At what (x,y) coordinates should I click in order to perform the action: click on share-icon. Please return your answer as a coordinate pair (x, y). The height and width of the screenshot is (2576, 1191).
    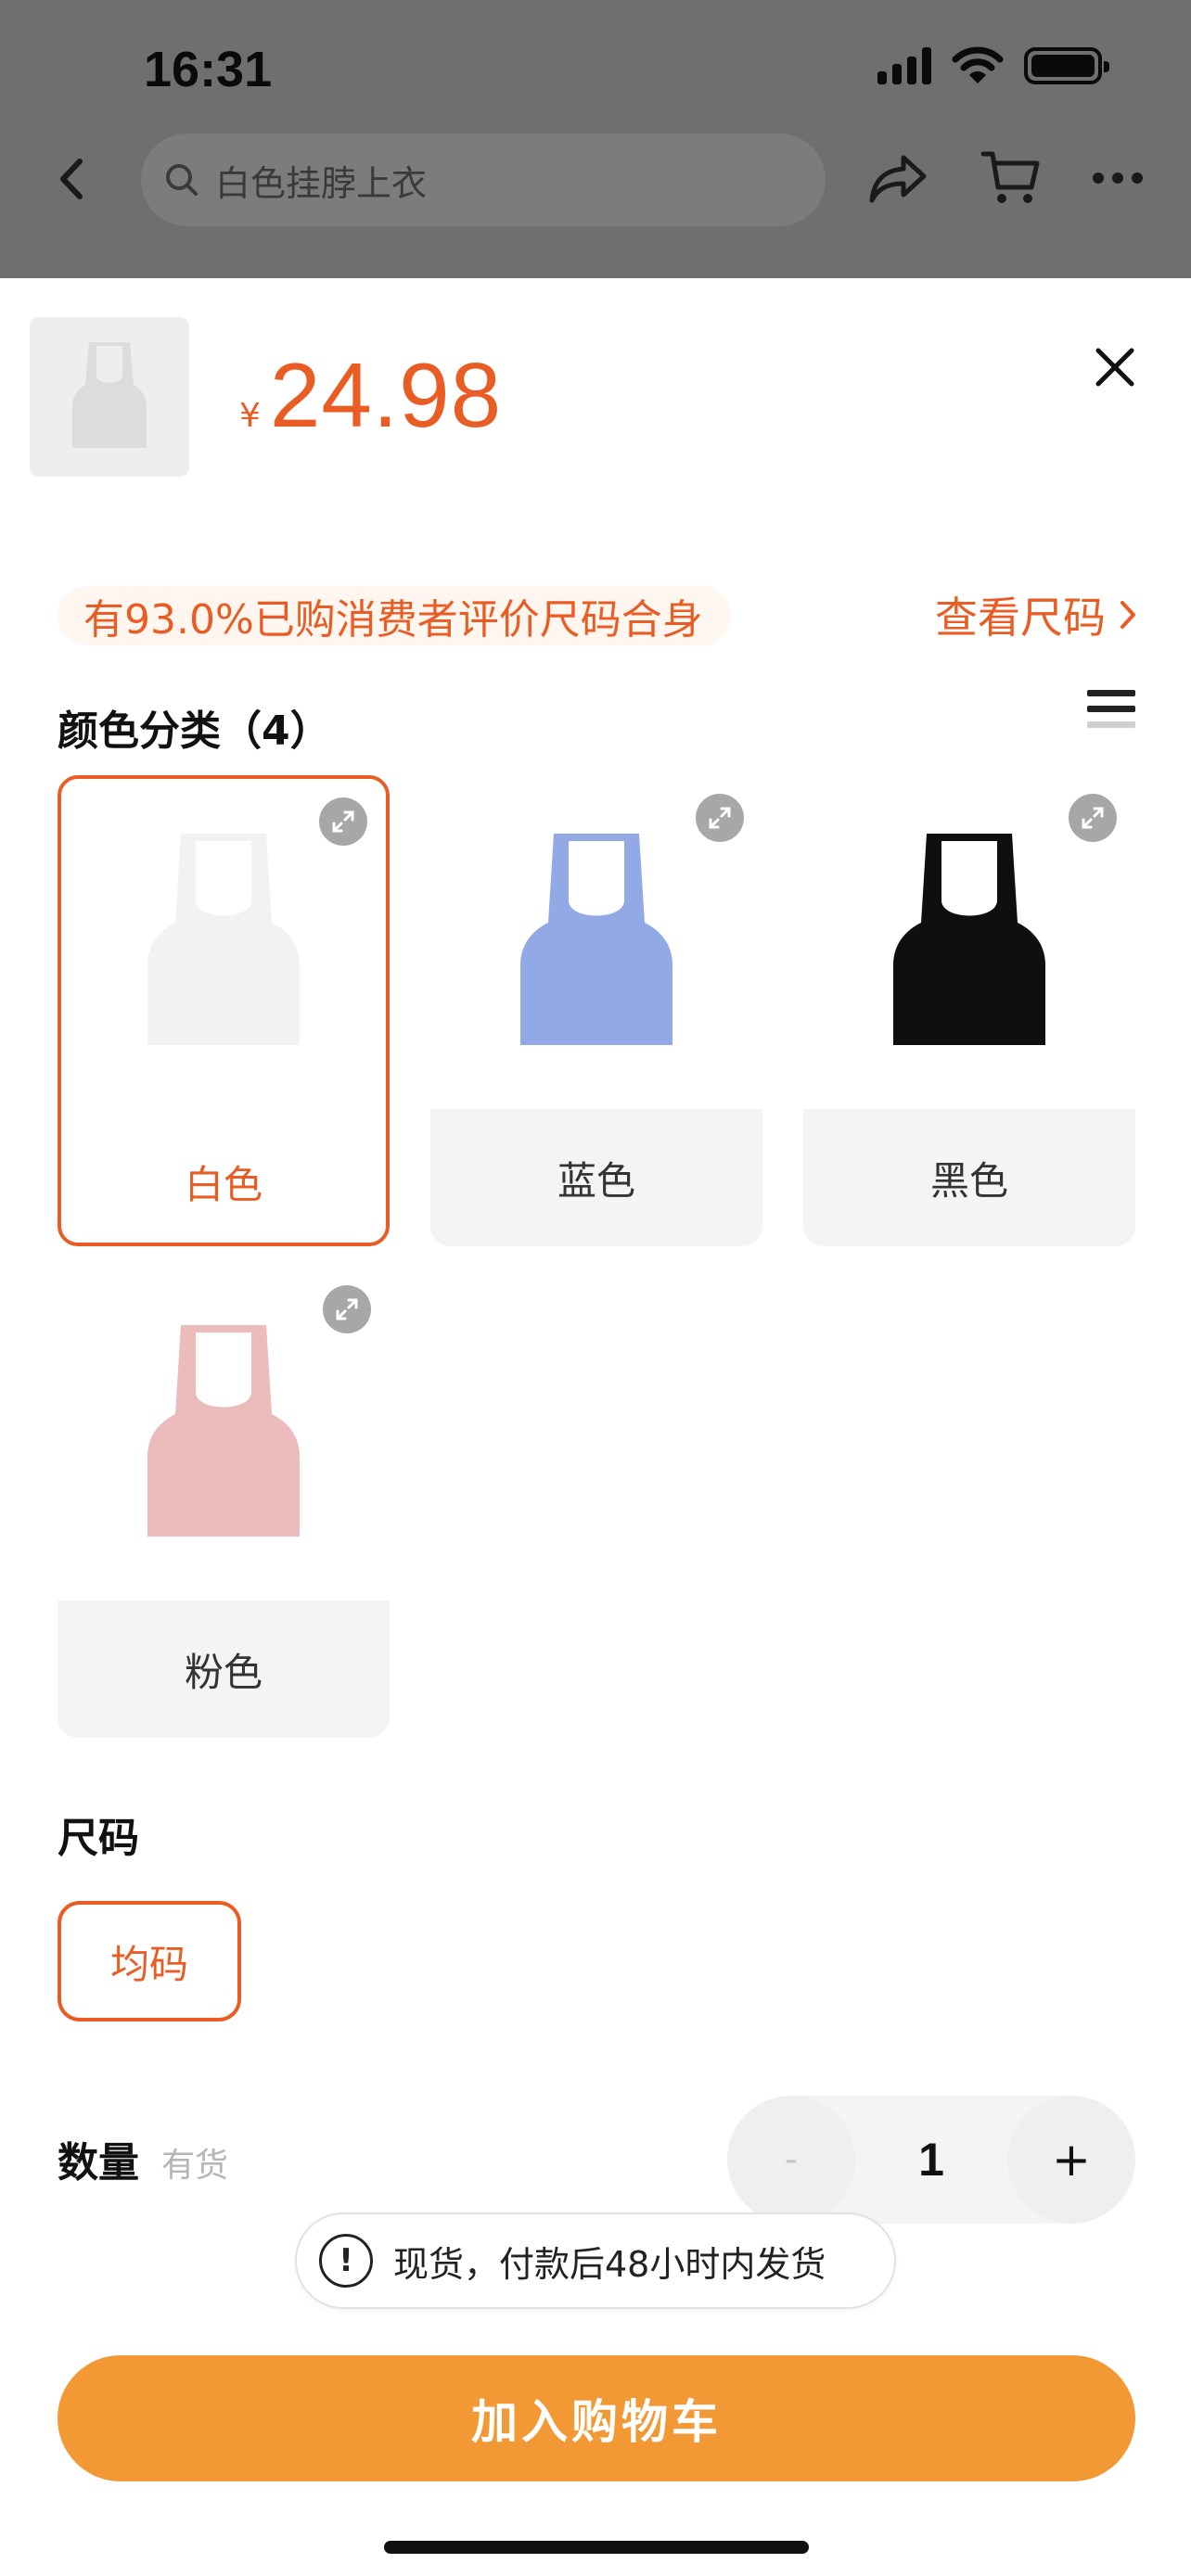
    Looking at the image, I should click on (898, 178).